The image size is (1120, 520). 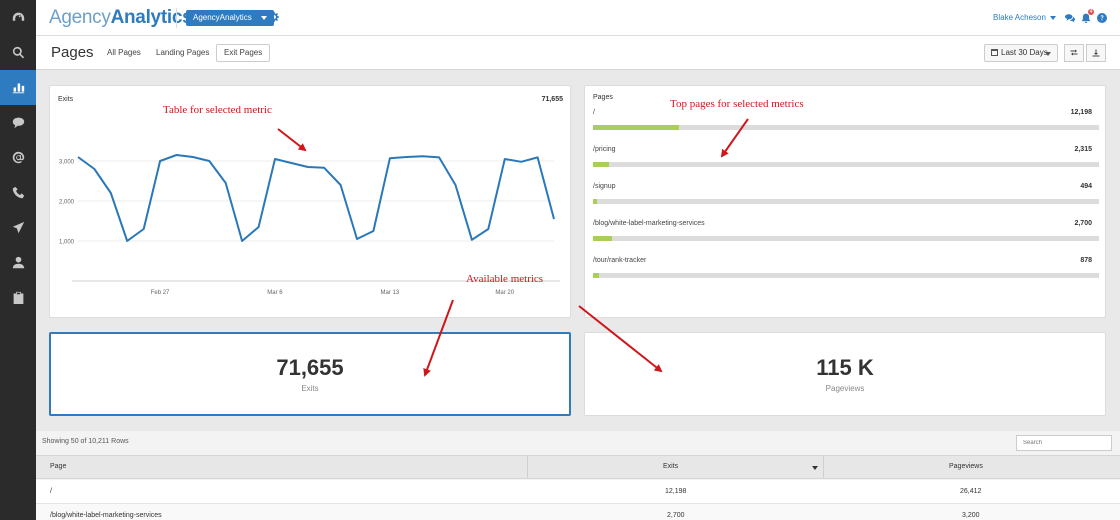 I want to click on at-sign-icon, so click(x=18, y=157).